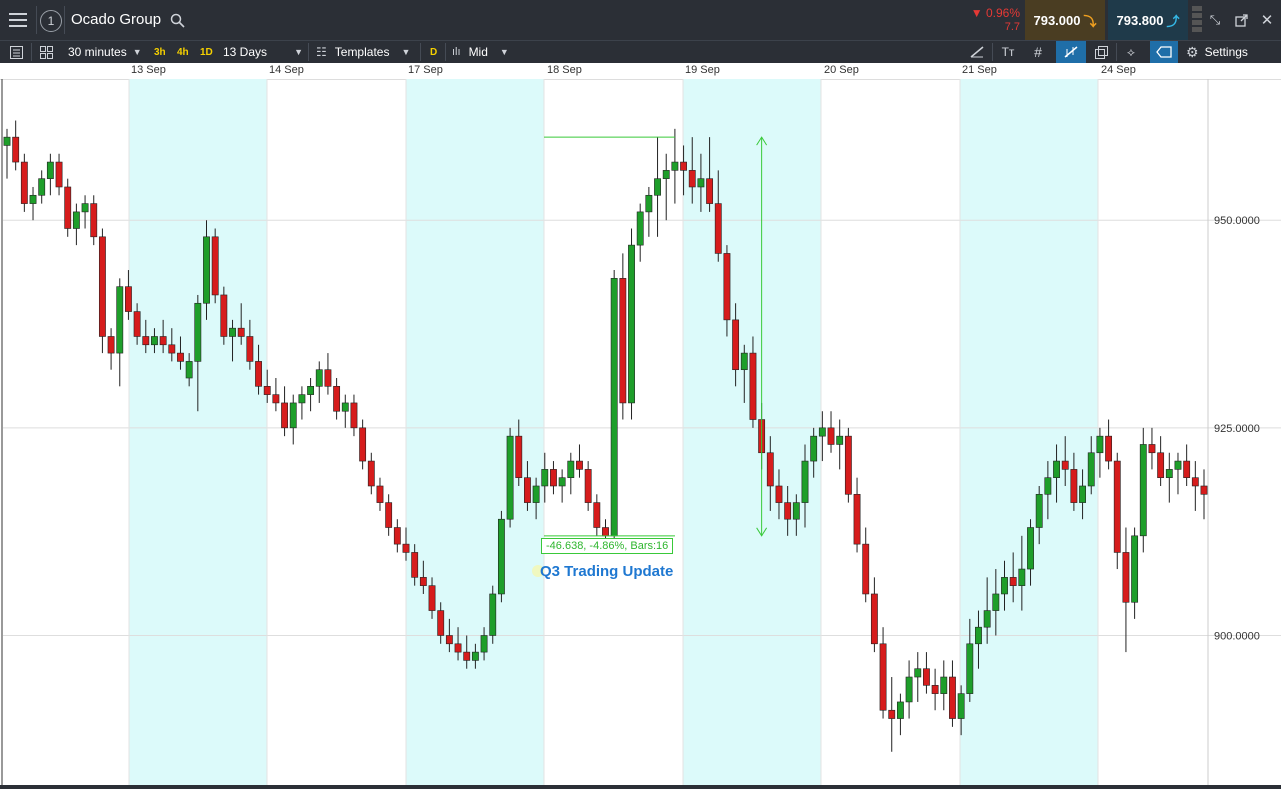 The image size is (1281, 790). Describe the element at coordinates (1071, 52) in the screenshot. I see `crosshair-tool-icon` at that location.